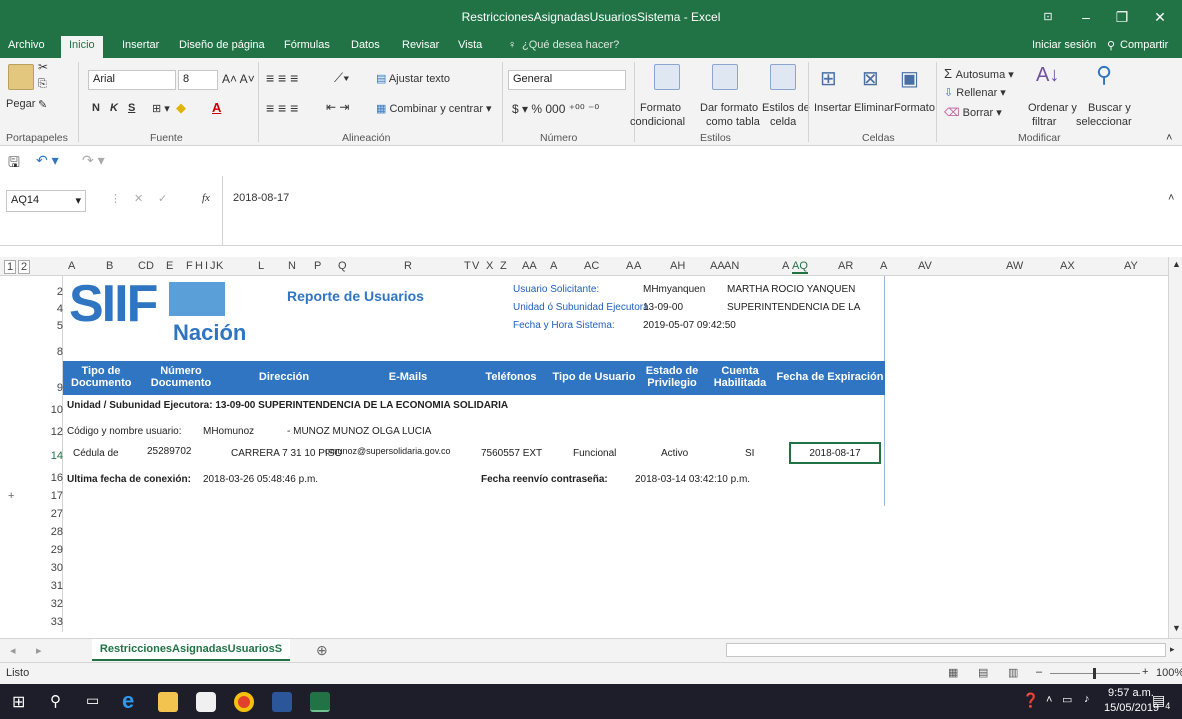  Describe the element at coordinates (82, 47) in the screenshot. I see `tab-inicio: Inicio` at that location.